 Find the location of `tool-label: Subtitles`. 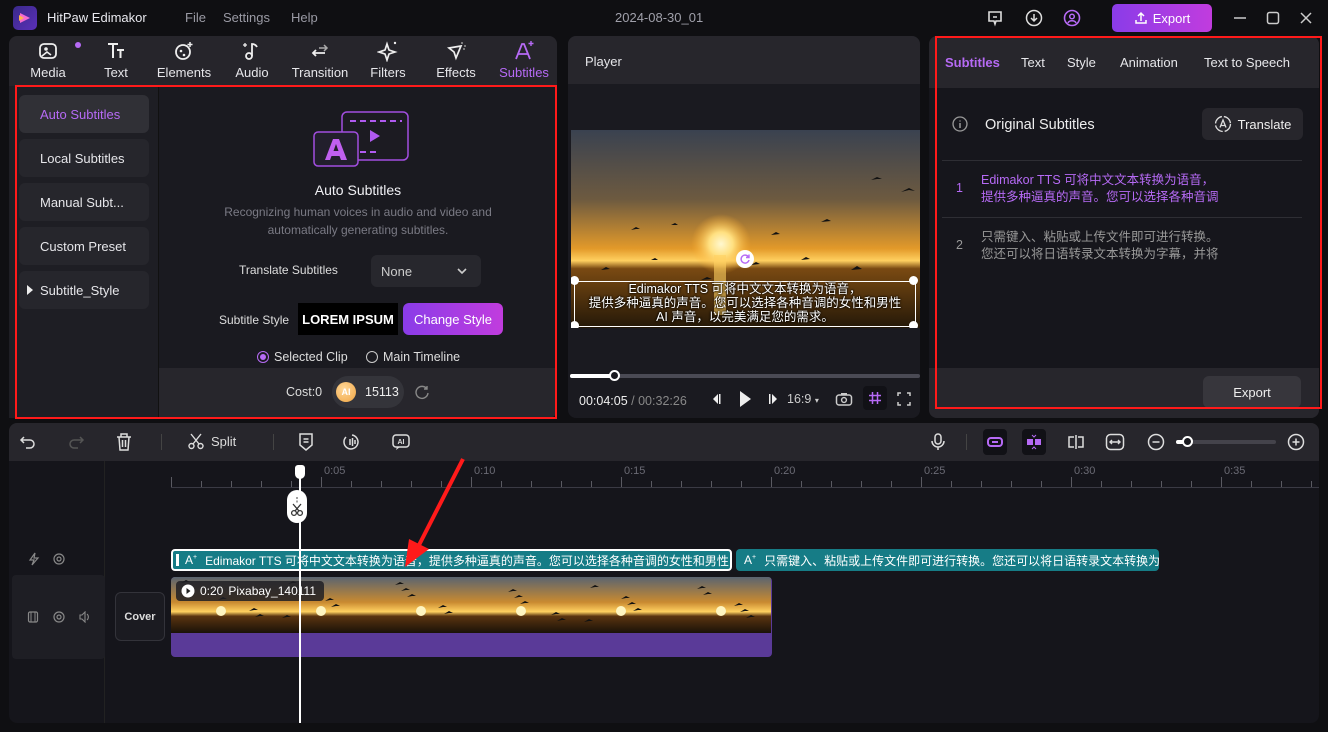

tool-label: Subtitles is located at coordinates (524, 72).